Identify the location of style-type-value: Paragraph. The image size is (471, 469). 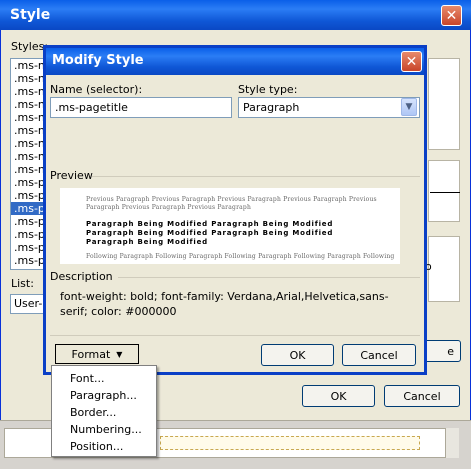
(271, 107).